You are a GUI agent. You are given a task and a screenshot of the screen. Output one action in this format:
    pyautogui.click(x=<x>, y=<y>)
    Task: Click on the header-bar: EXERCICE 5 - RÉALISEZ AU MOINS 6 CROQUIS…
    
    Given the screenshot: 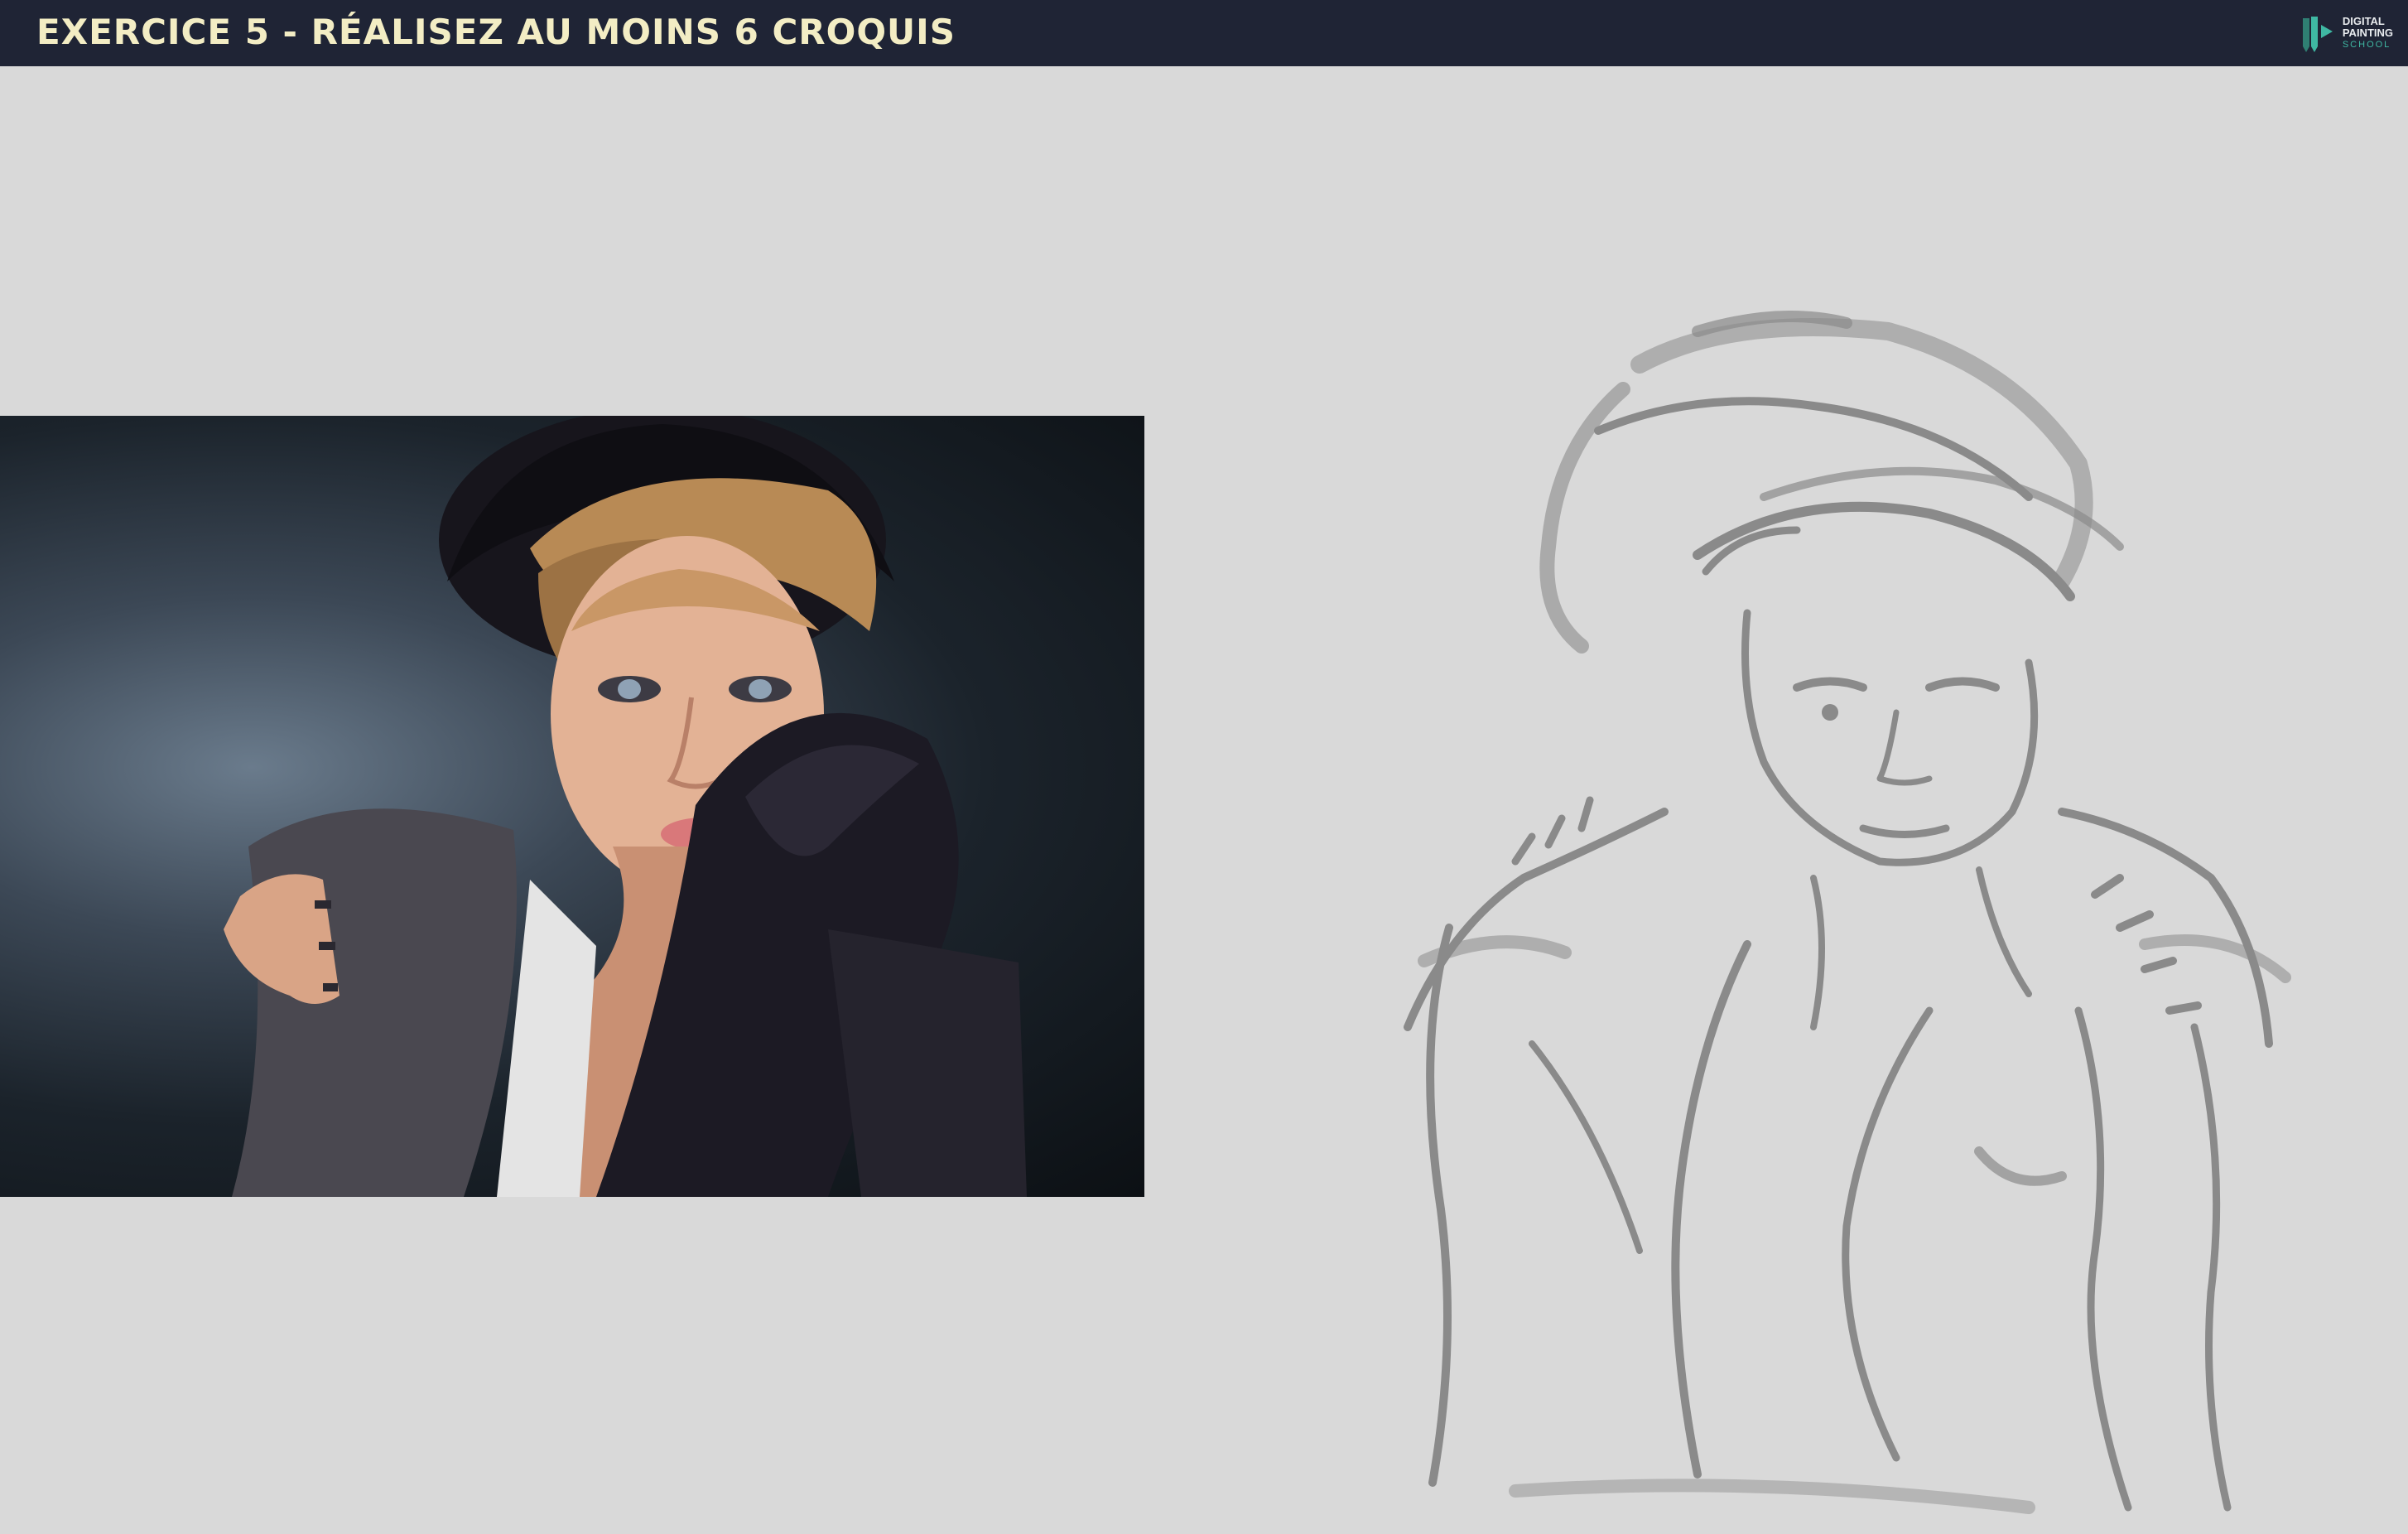 What is the action you would take?
    pyautogui.click(x=1204, y=33)
    